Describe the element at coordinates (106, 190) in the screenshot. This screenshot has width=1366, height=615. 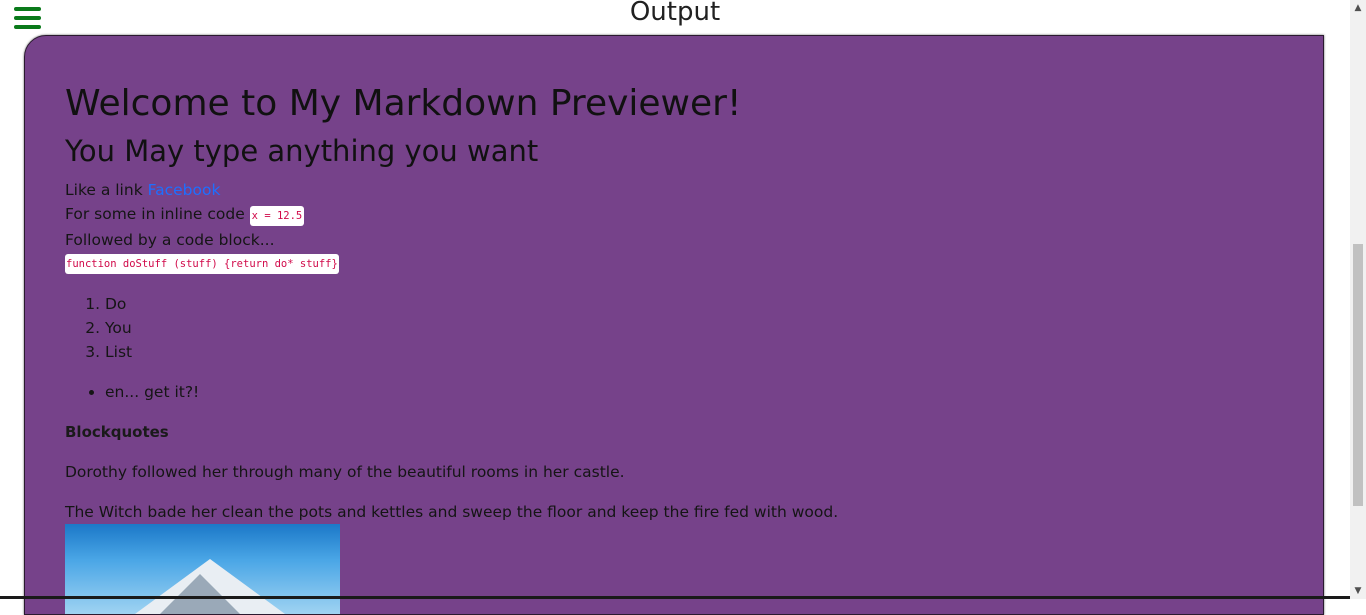
I see `link-prefix: Like a link` at that location.